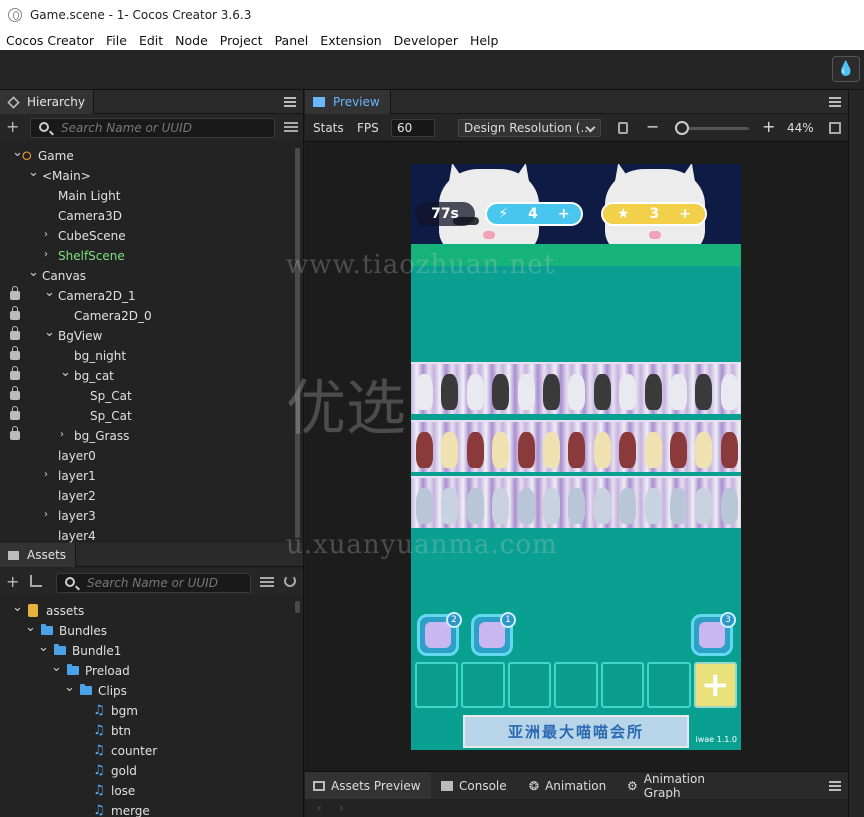 The image size is (864, 817). Describe the element at coordinates (493, 634) in the screenshot. I see `freeze-button: 1` at that location.